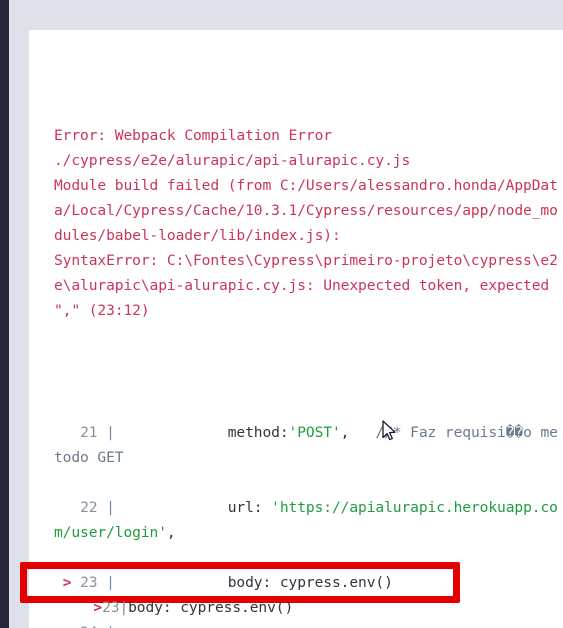 The width and height of the screenshot is (563, 628). What do you see at coordinates (206, 432) in the screenshot?
I see `code-token-plain: method:` at bounding box center [206, 432].